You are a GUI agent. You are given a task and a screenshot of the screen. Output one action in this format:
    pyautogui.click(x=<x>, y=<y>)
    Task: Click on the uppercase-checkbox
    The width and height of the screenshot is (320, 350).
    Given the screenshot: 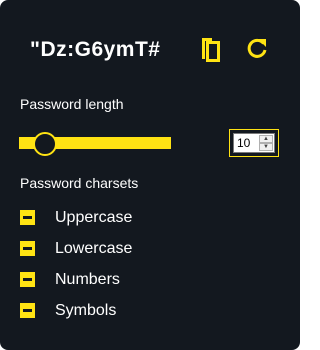 What is the action you would take?
    pyautogui.click(x=27, y=217)
    